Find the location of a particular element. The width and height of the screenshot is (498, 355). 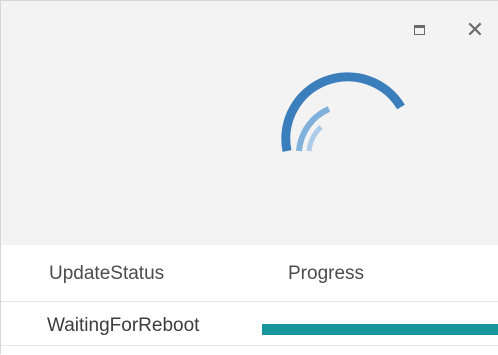

progress-bar-fill is located at coordinates (380, 329).